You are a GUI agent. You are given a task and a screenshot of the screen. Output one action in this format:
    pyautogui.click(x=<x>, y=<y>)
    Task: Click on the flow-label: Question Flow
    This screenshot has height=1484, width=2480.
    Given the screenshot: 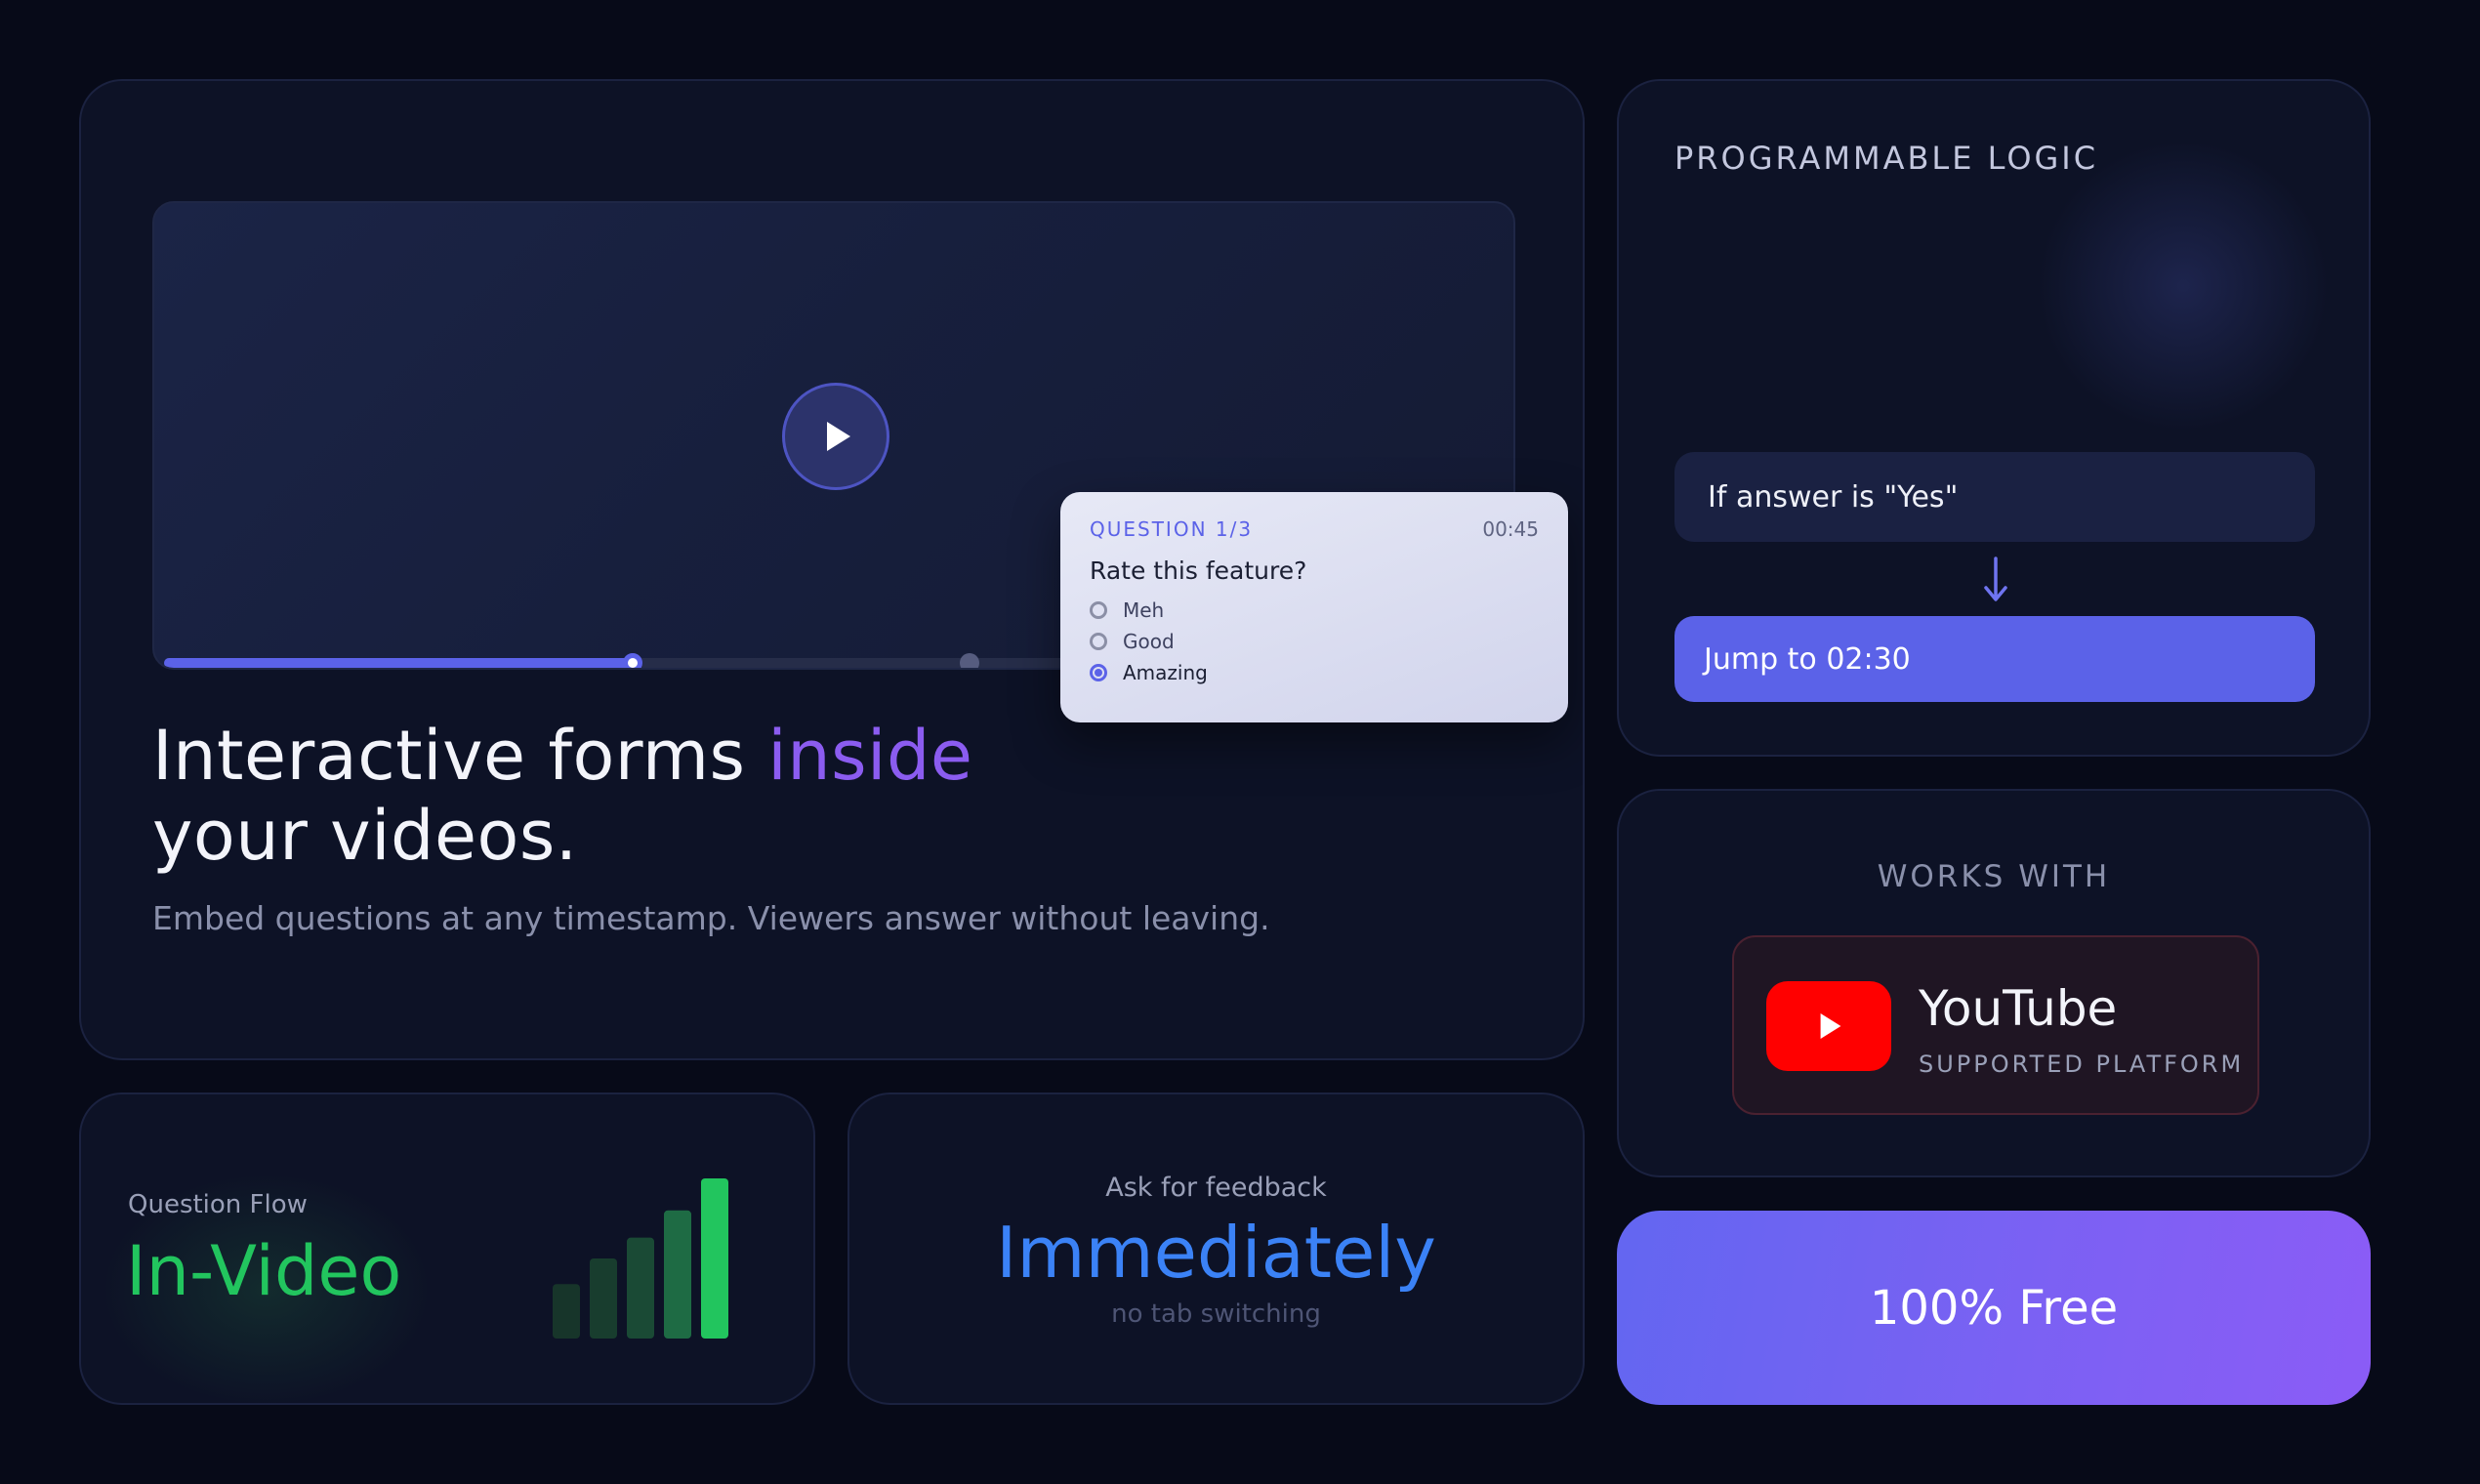 What is the action you would take?
    pyautogui.click(x=218, y=1205)
    